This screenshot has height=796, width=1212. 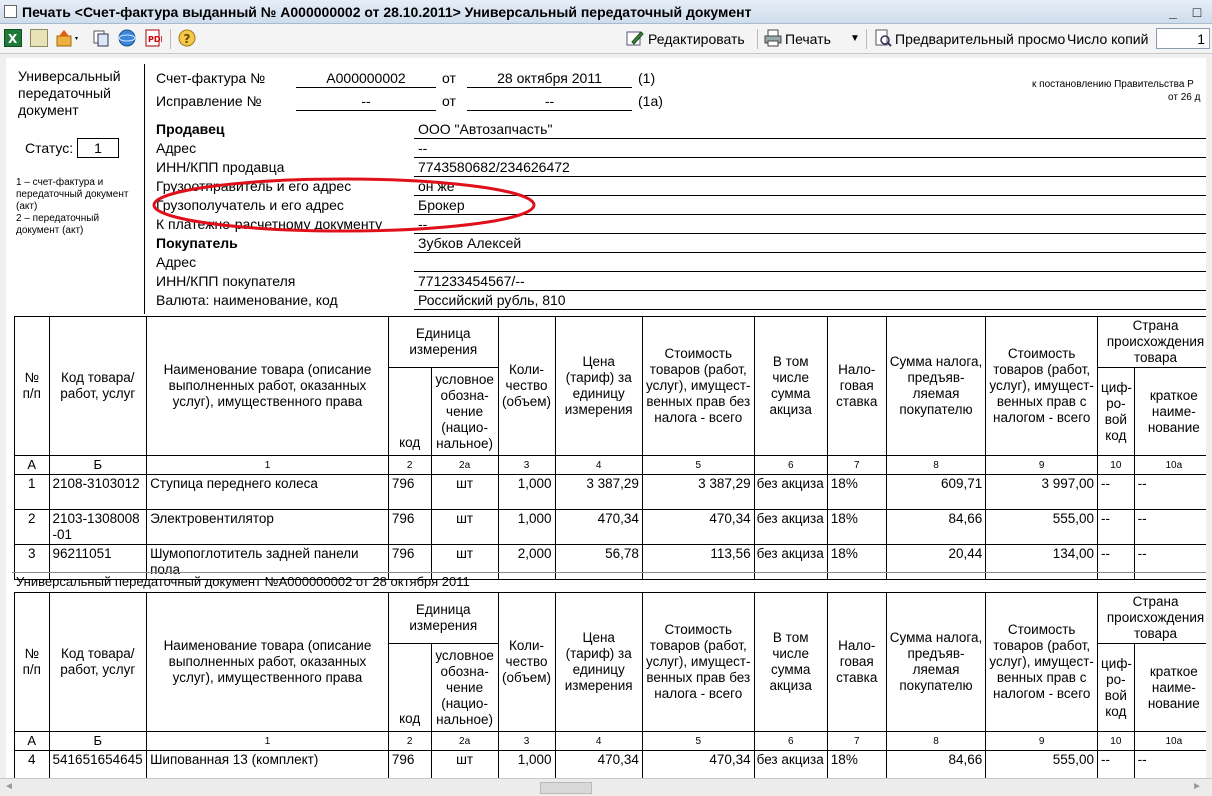 I want to click on table-header-cell: Страна происхождения товара, so click(x=1155, y=618).